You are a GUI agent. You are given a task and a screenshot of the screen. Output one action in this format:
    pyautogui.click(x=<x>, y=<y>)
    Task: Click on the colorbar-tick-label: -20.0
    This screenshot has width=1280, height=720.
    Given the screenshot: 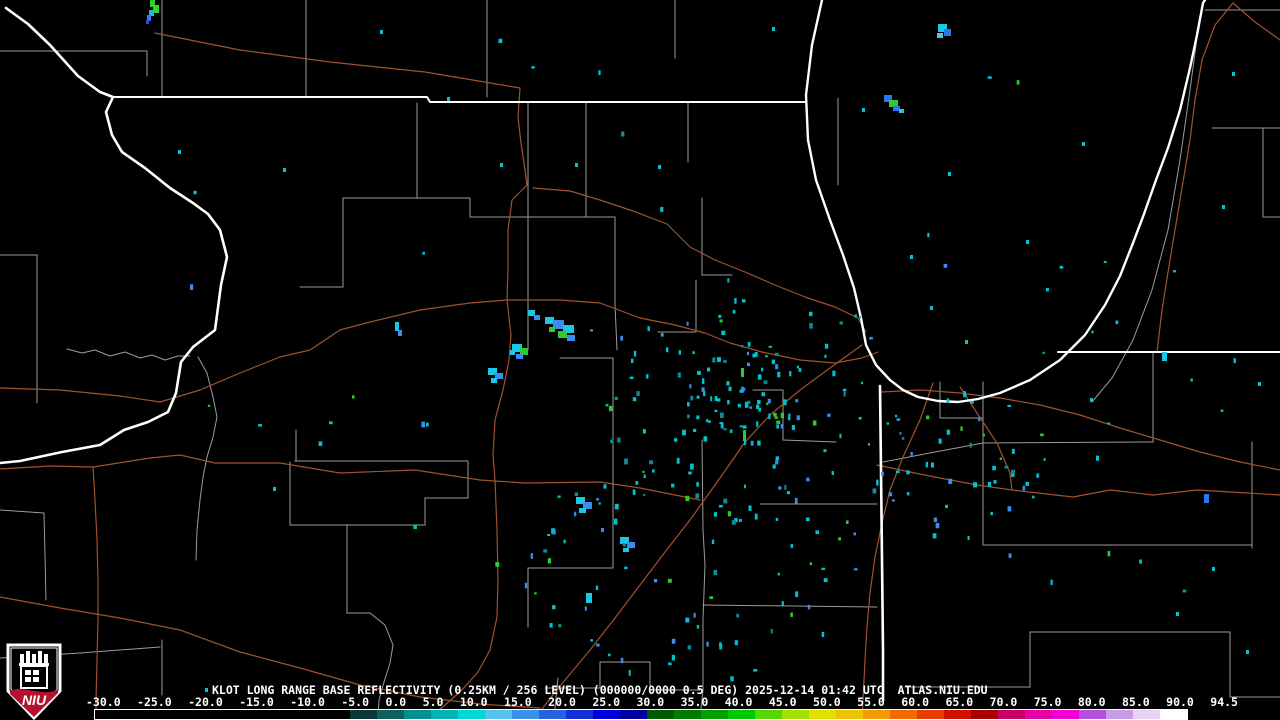 What is the action you would take?
    pyautogui.click(x=205, y=702)
    